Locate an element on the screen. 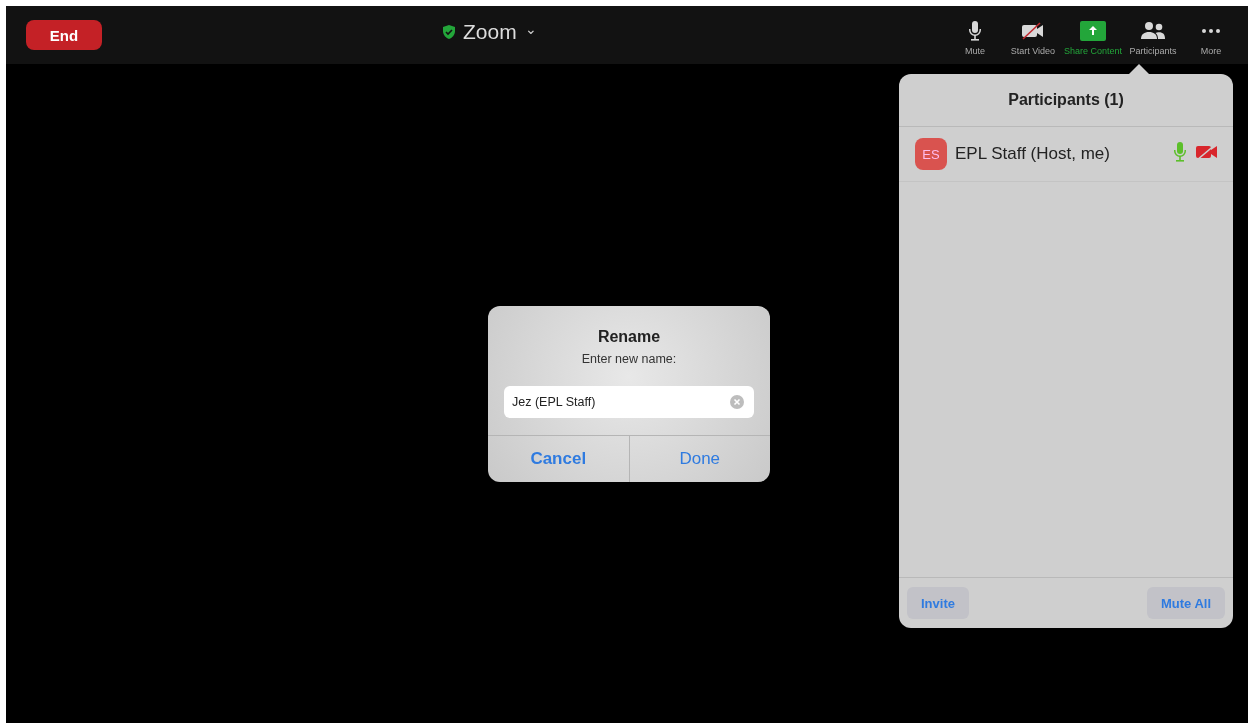 This screenshot has width=1254, height=723. people-icon is located at coordinates (1153, 31).